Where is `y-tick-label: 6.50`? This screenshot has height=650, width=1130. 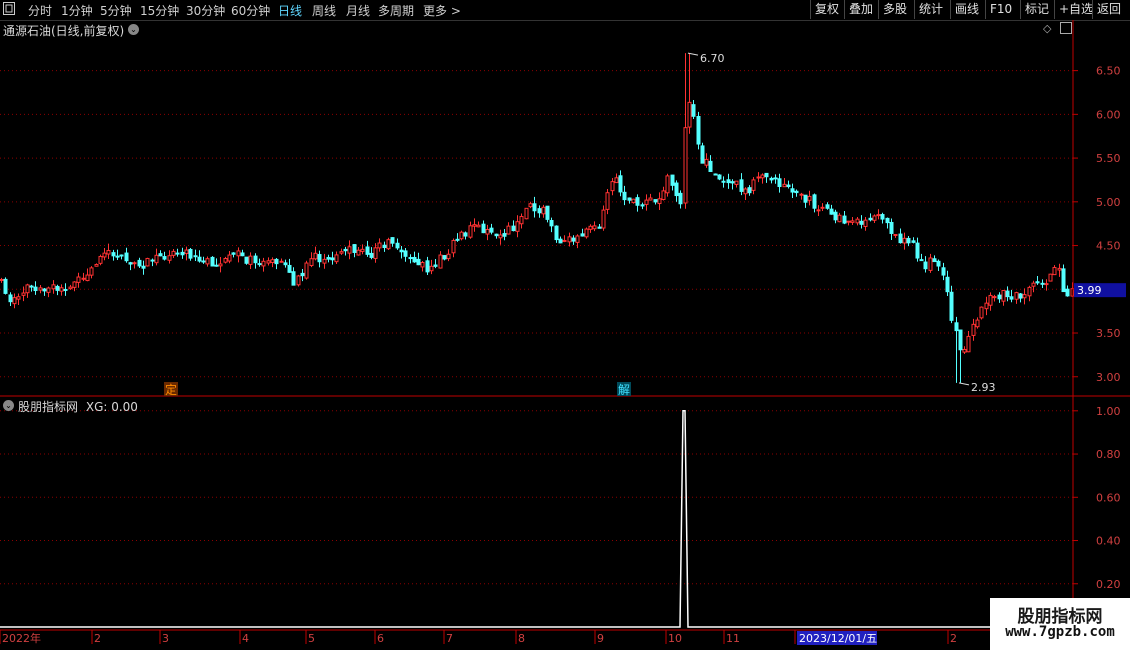 y-tick-label: 6.50 is located at coordinates (1108, 71).